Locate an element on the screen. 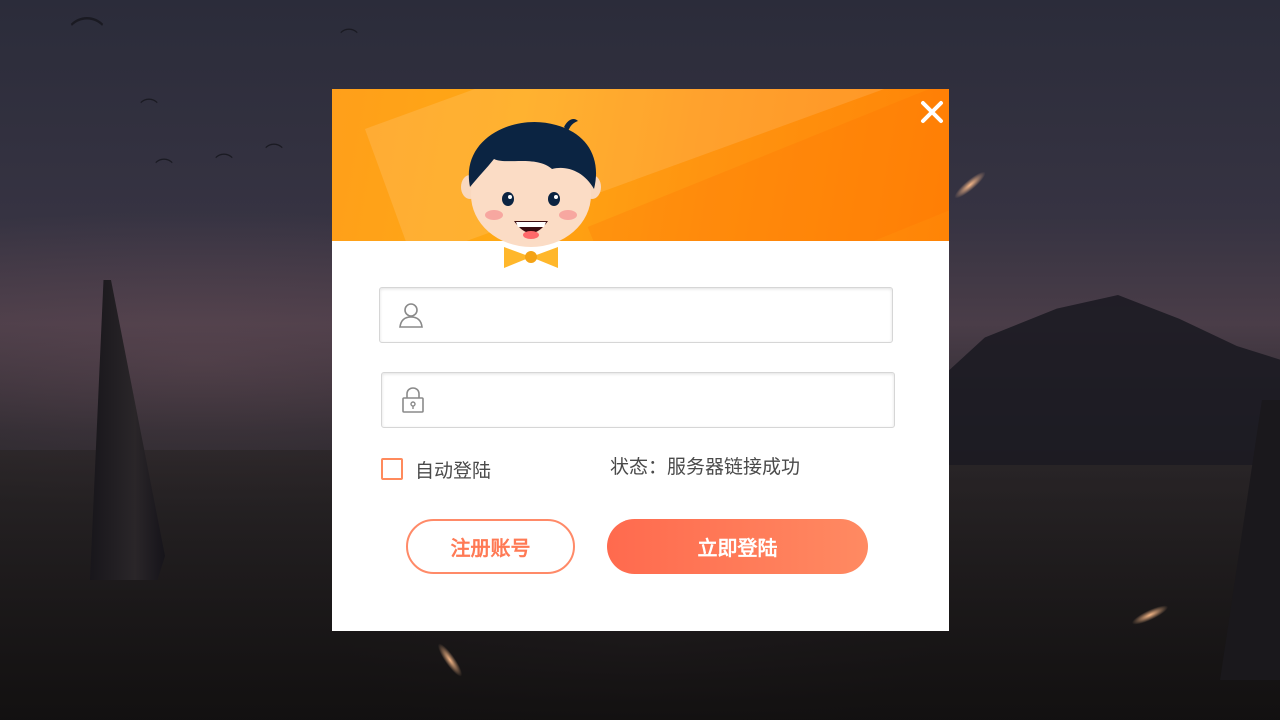 This screenshot has height=720, width=1280. login-button: 立即登陆 is located at coordinates (737, 546).